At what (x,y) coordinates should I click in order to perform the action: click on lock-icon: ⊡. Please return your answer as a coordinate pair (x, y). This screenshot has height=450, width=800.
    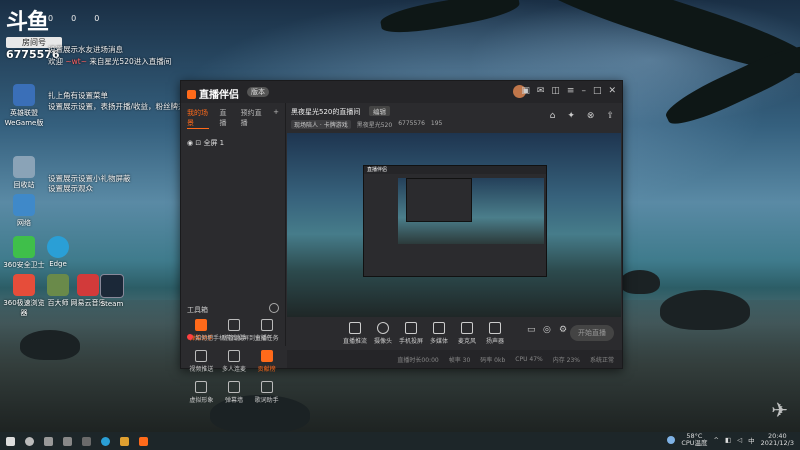
    Looking at the image, I should click on (198, 143).